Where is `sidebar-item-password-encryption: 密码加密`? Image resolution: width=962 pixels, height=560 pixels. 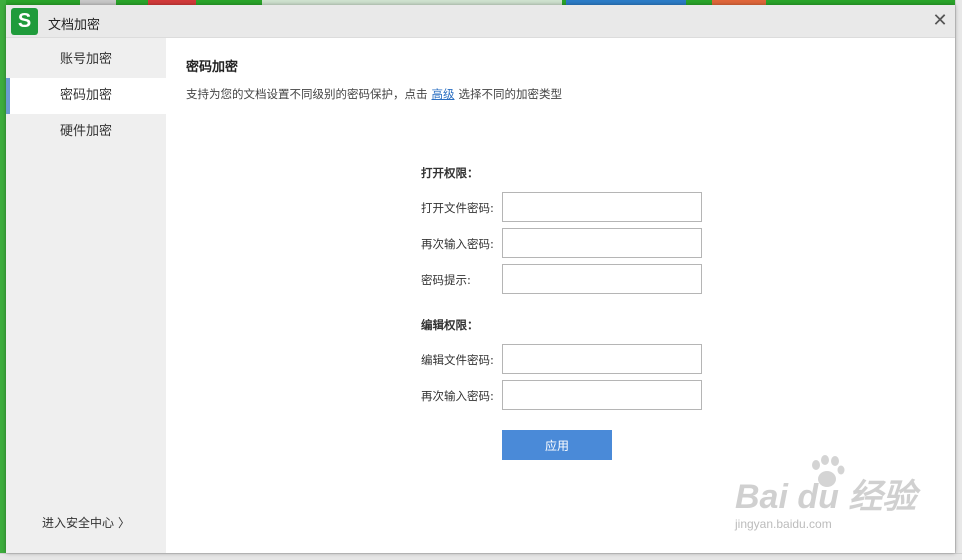
sidebar-item-password-encryption: 密码加密 is located at coordinates (86, 96).